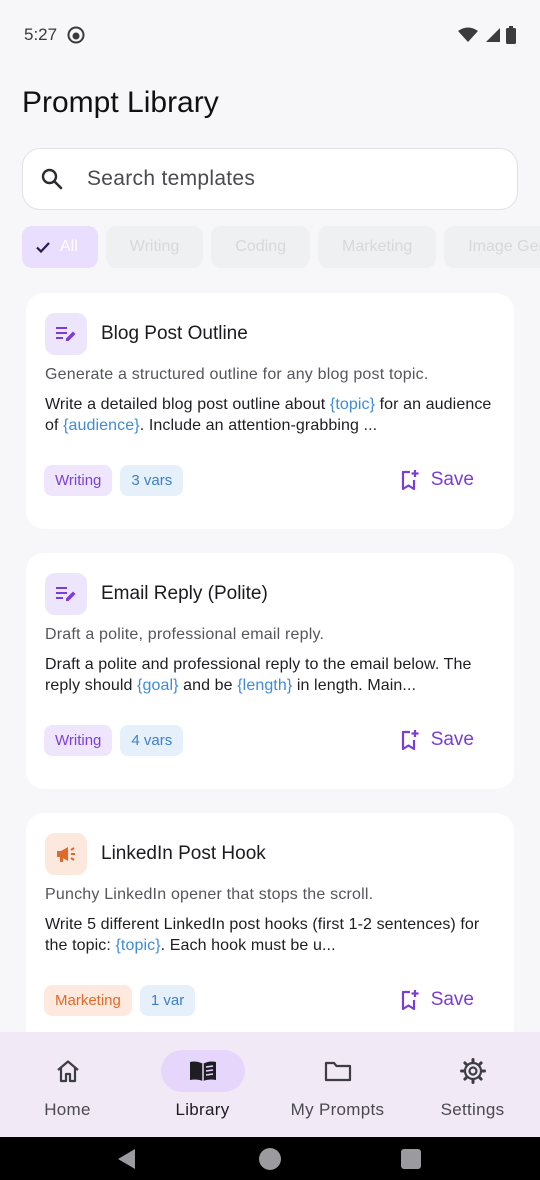 The width and height of the screenshot is (540, 1180). Describe the element at coordinates (174, 333) in the screenshot. I see `card-title: Blog Post Outline` at that location.